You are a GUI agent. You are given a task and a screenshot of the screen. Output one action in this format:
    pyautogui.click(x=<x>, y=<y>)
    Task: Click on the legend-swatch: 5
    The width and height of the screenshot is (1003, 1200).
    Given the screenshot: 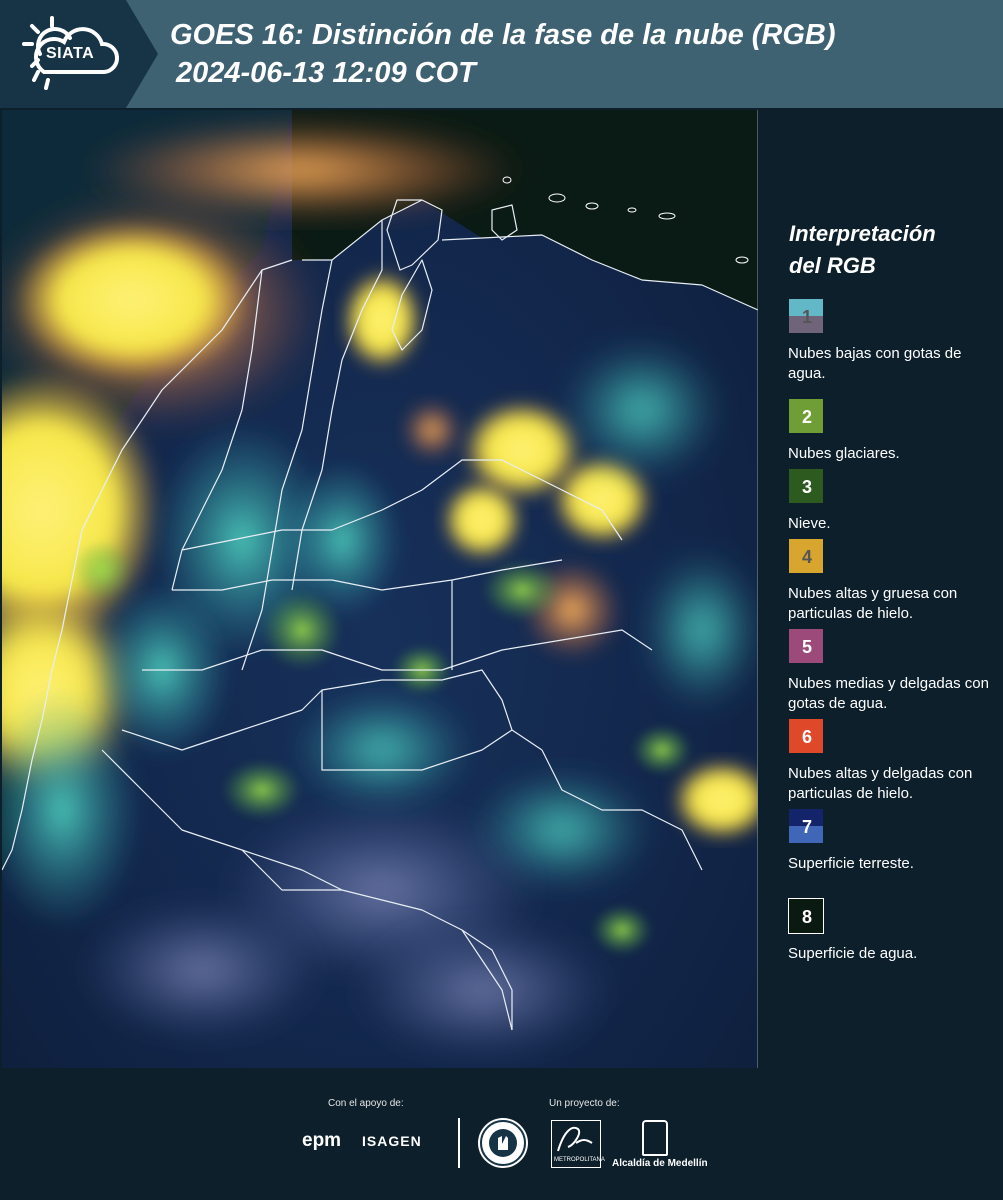 What is the action you would take?
    pyautogui.click(x=806, y=646)
    